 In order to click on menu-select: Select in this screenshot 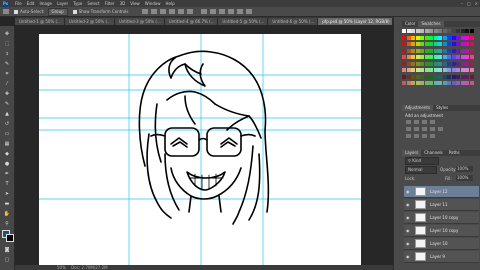, I will do `click(93, 3)`.